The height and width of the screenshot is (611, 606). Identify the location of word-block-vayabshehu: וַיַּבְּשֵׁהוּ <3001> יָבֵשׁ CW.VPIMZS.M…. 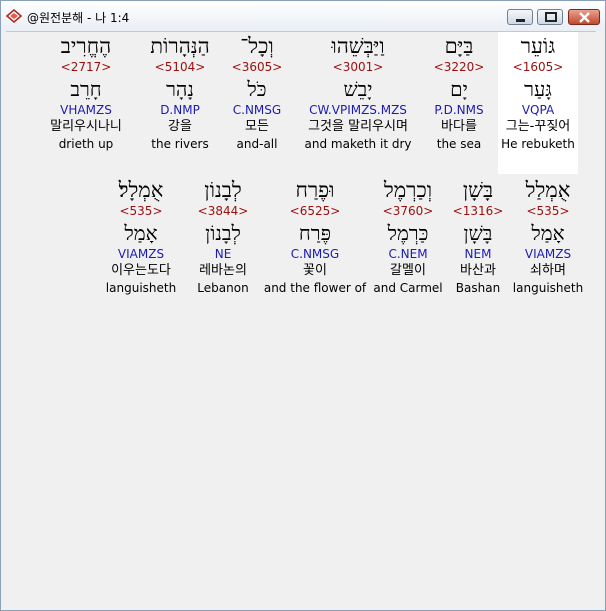
(358, 91).